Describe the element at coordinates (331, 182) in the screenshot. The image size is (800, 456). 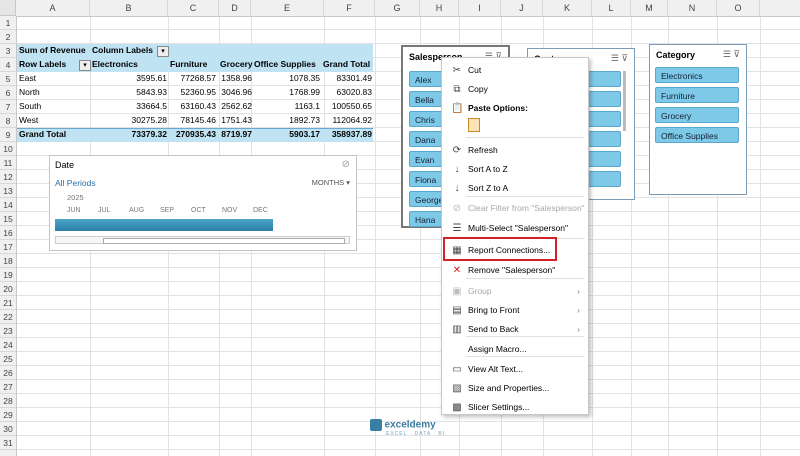
I see `timeline-level-select: MONTHS ▾` at that location.